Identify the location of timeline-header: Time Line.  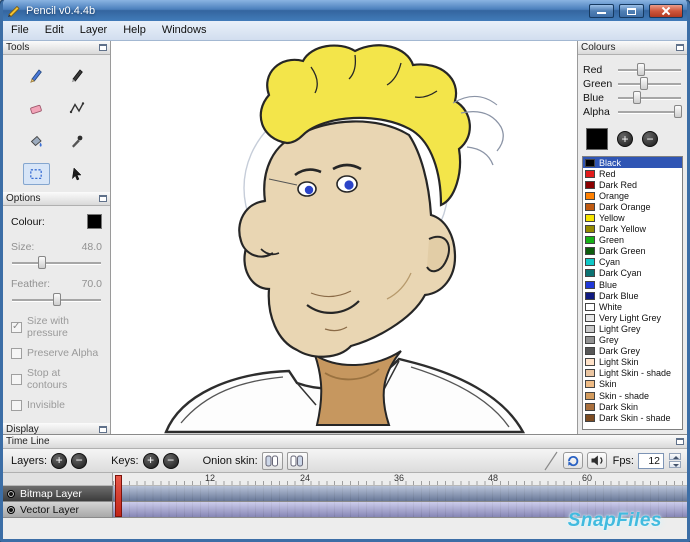
(345, 442).